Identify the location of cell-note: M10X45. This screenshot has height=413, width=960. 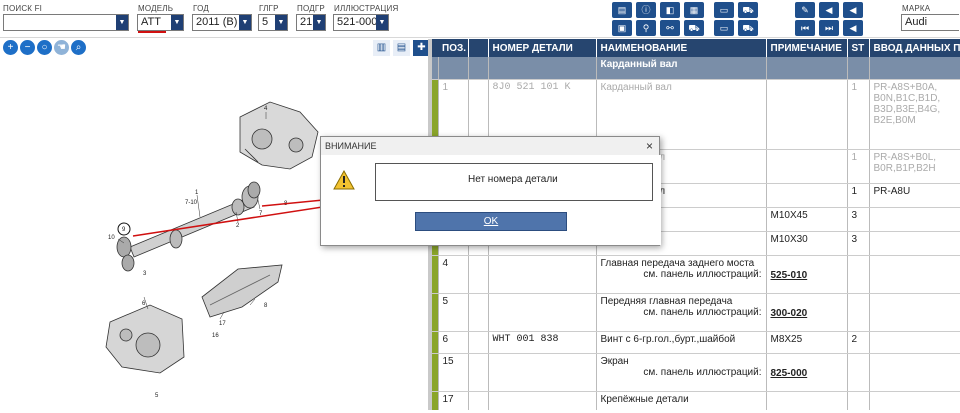
(807, 219).